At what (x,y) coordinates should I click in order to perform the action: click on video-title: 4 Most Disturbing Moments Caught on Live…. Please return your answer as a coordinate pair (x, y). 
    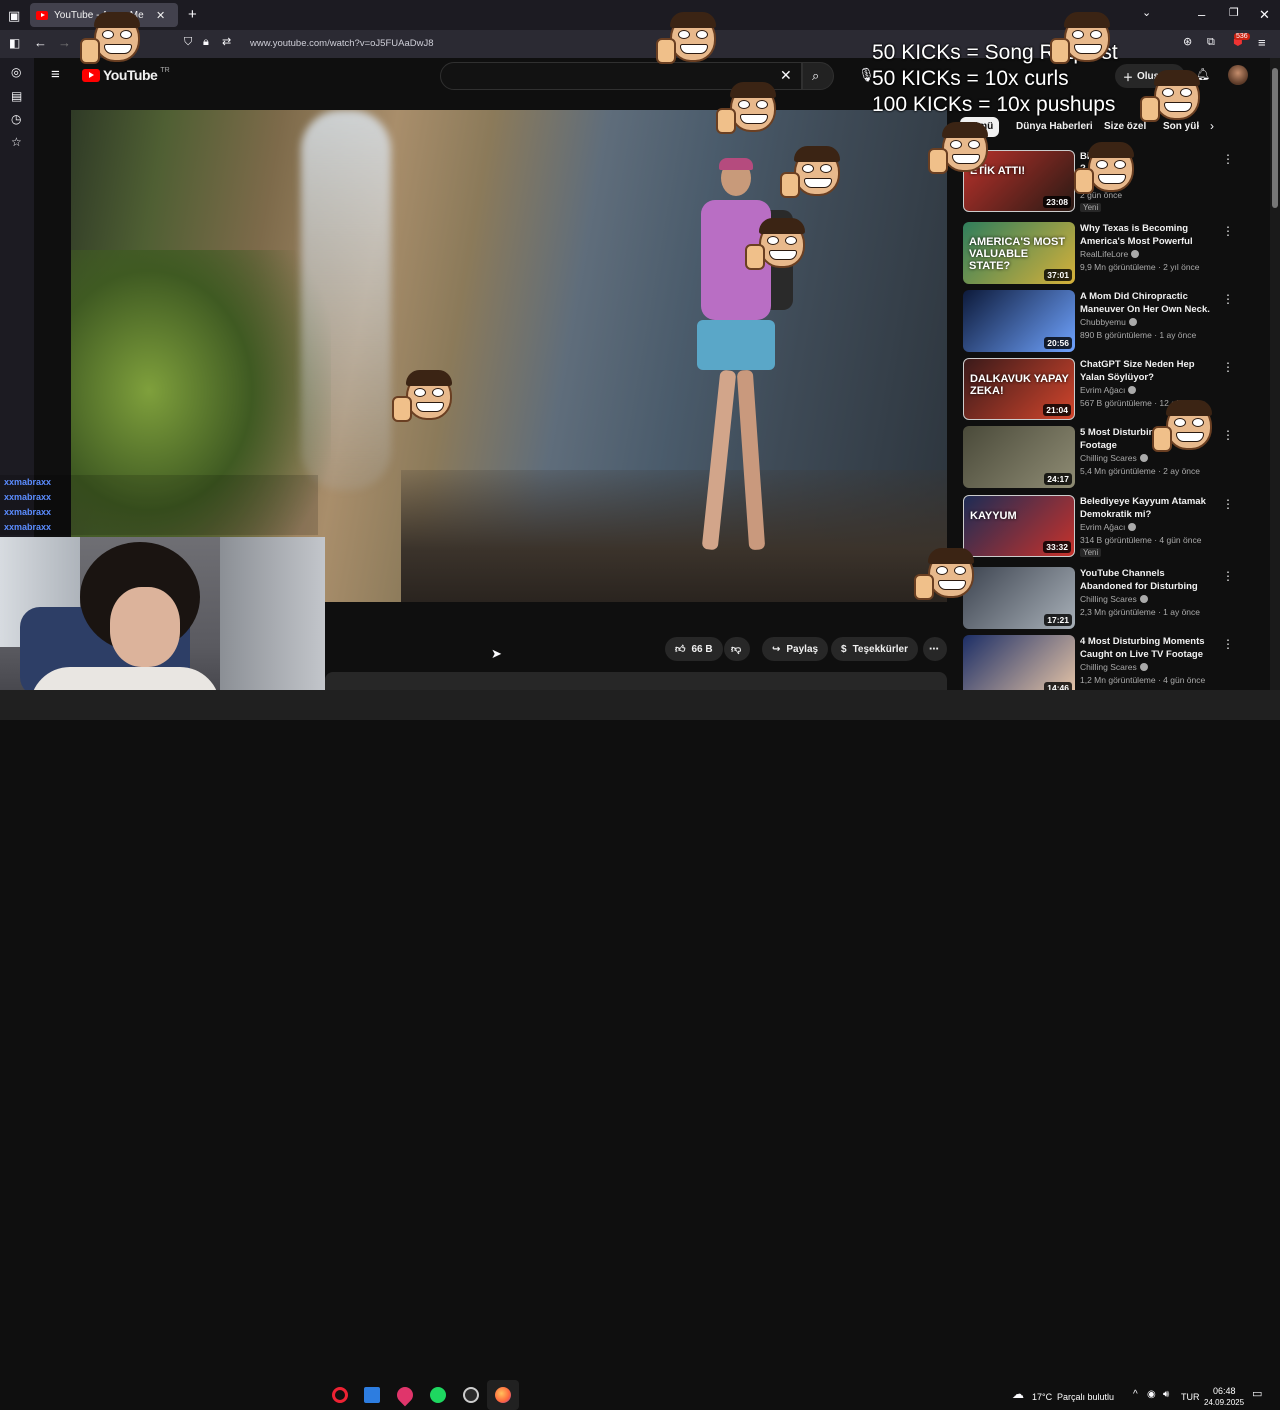
    Looking at the image, I should click on (1147, 648).